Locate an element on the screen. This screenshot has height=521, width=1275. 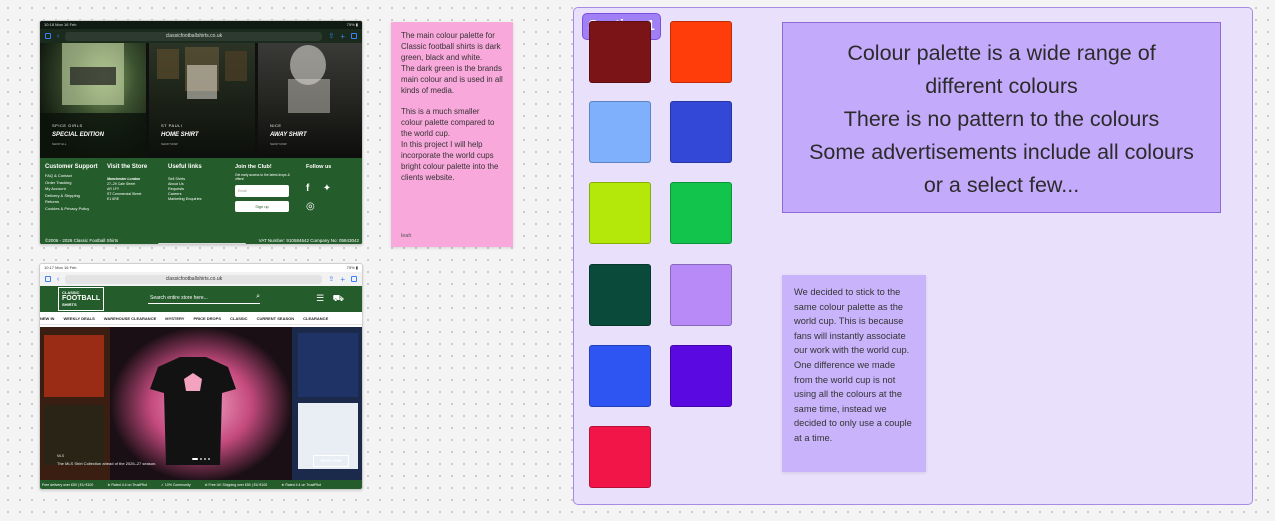
search-input: Search entire store here... ⌕ is located at coordinates (204, 298).